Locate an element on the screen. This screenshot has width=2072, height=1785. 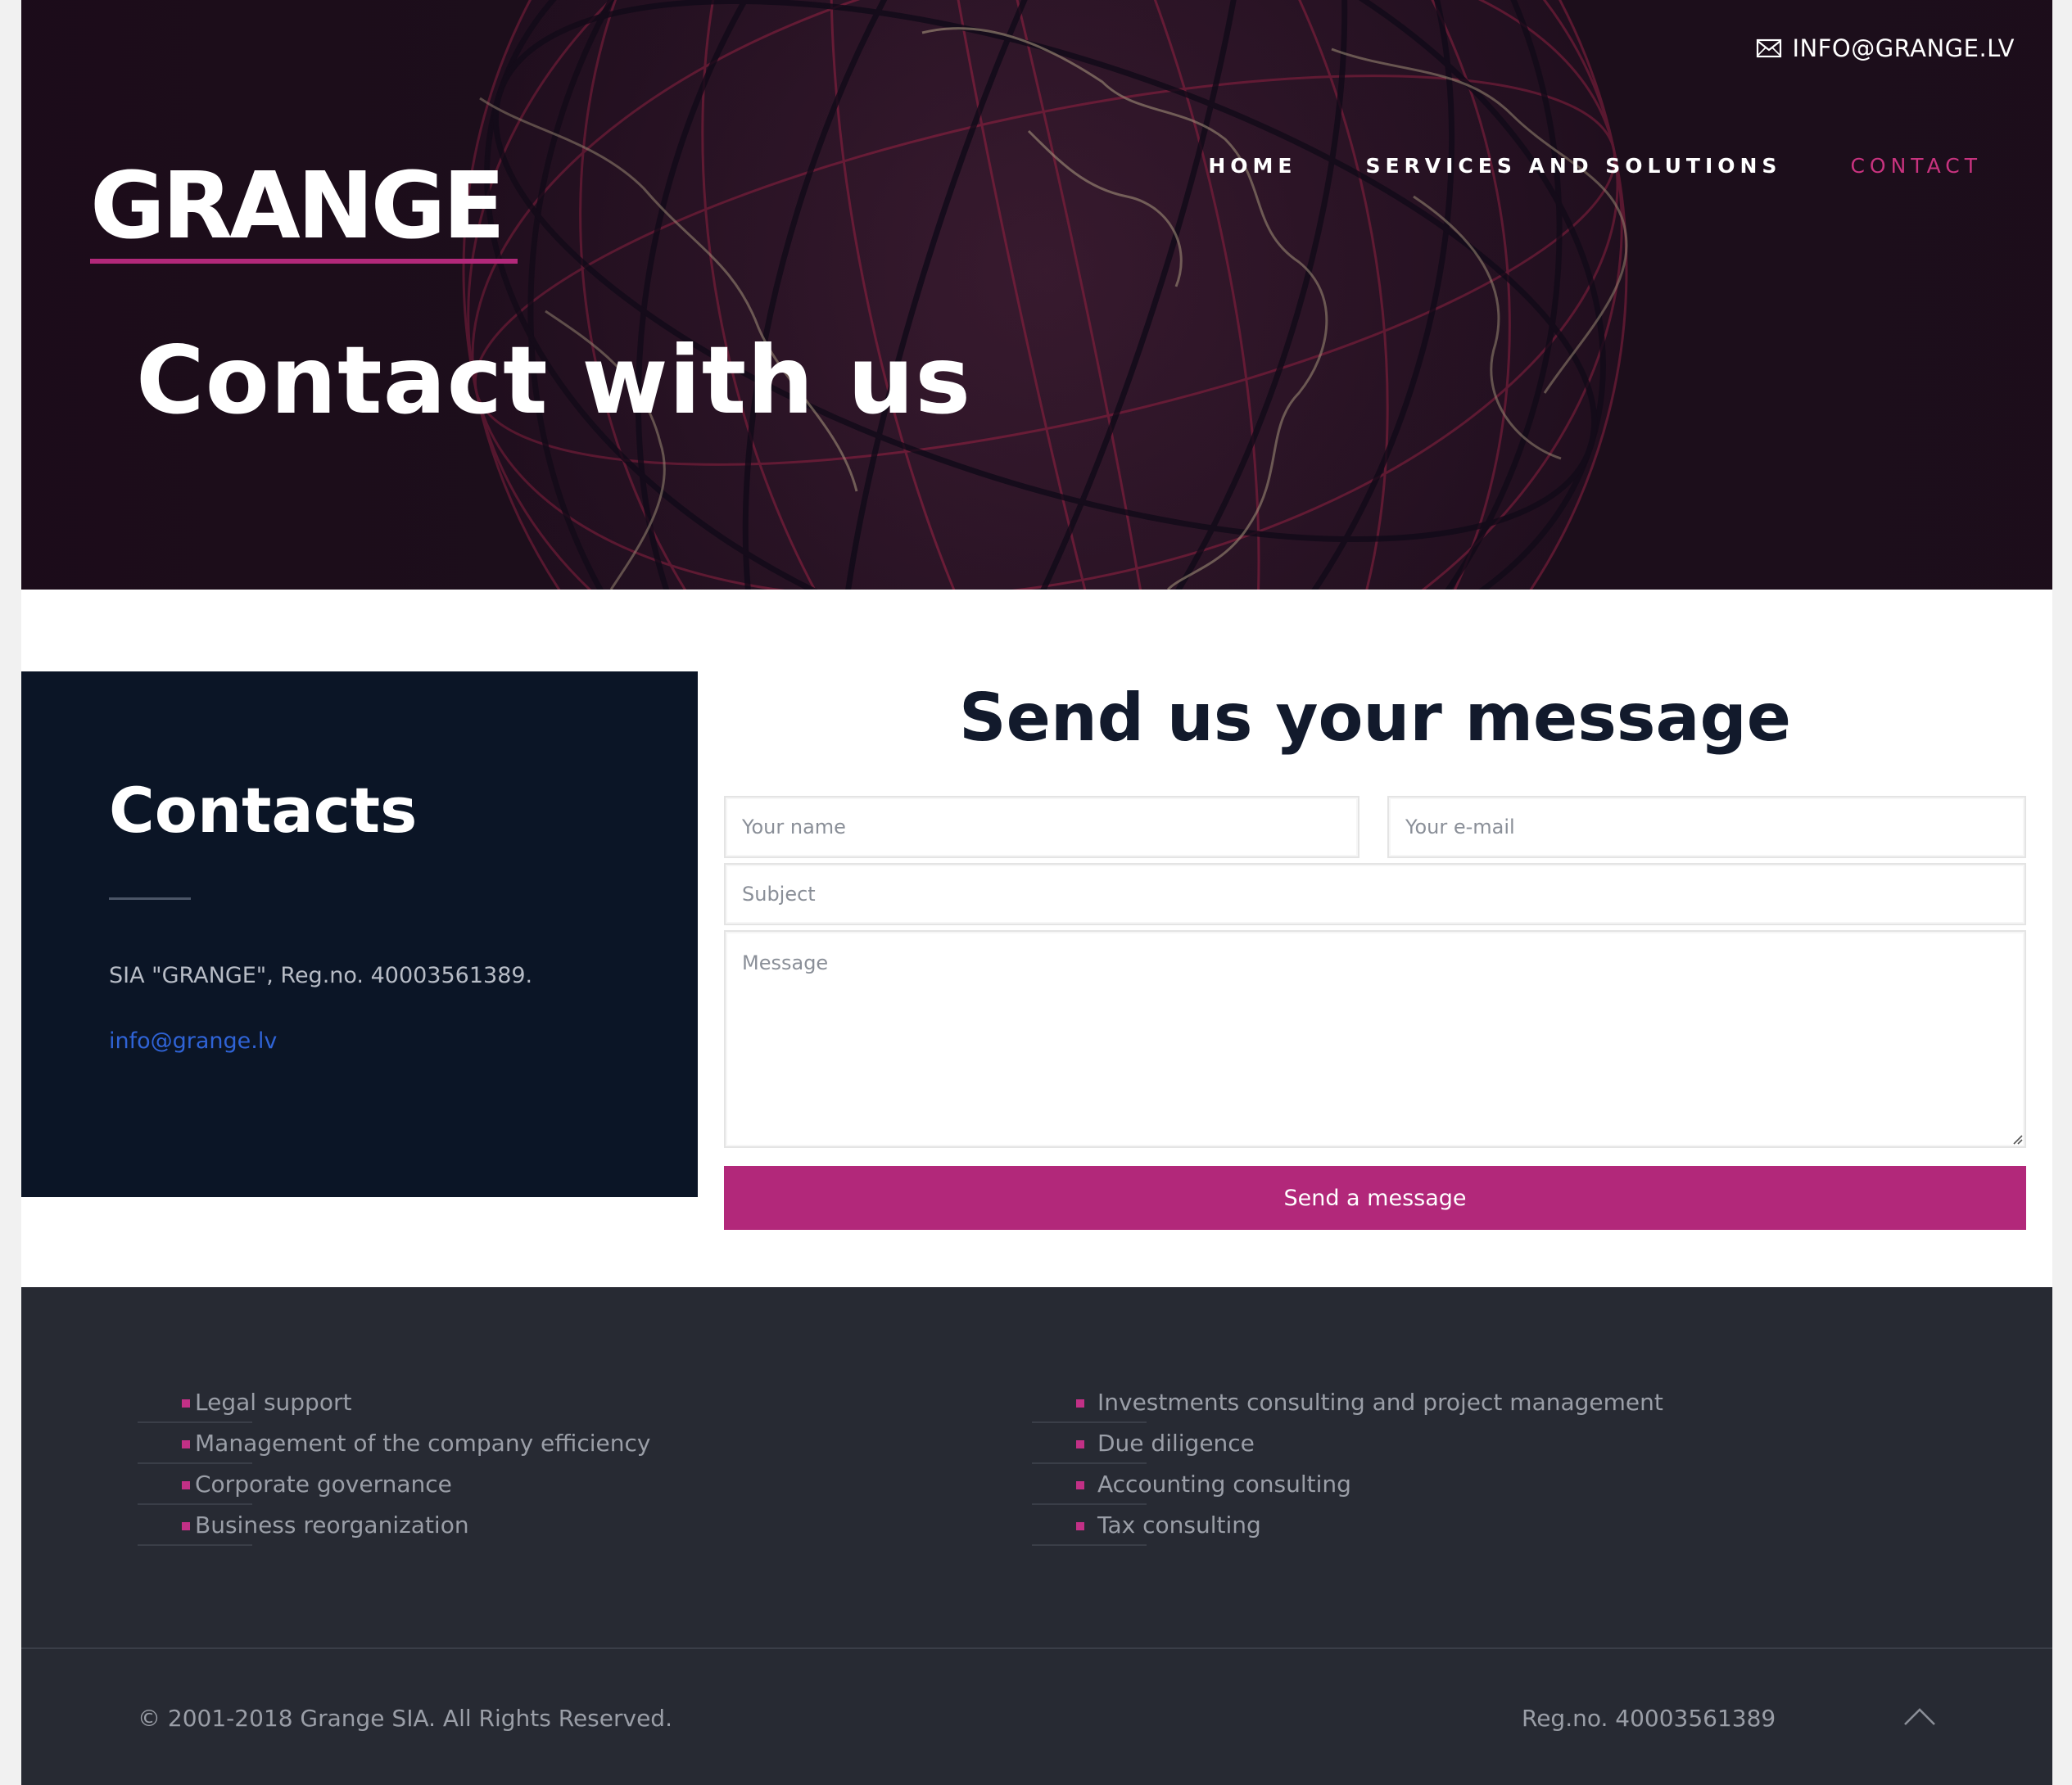
name-input is located at coordinates (1041, 827).